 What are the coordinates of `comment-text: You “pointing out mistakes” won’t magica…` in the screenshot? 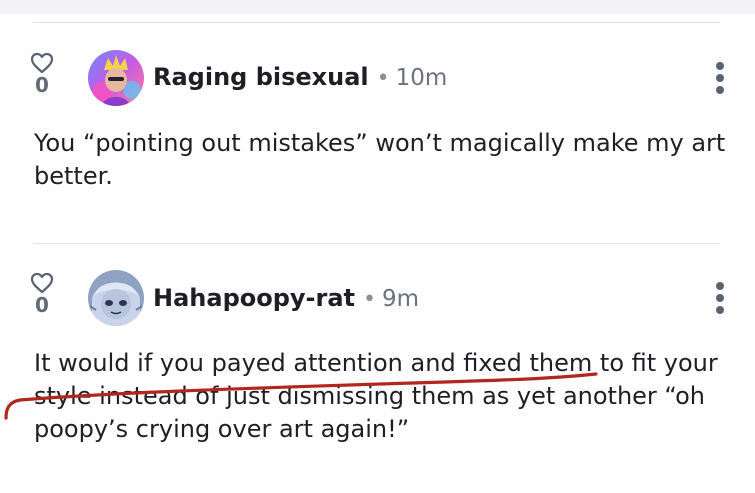 It's located at (380, 159).